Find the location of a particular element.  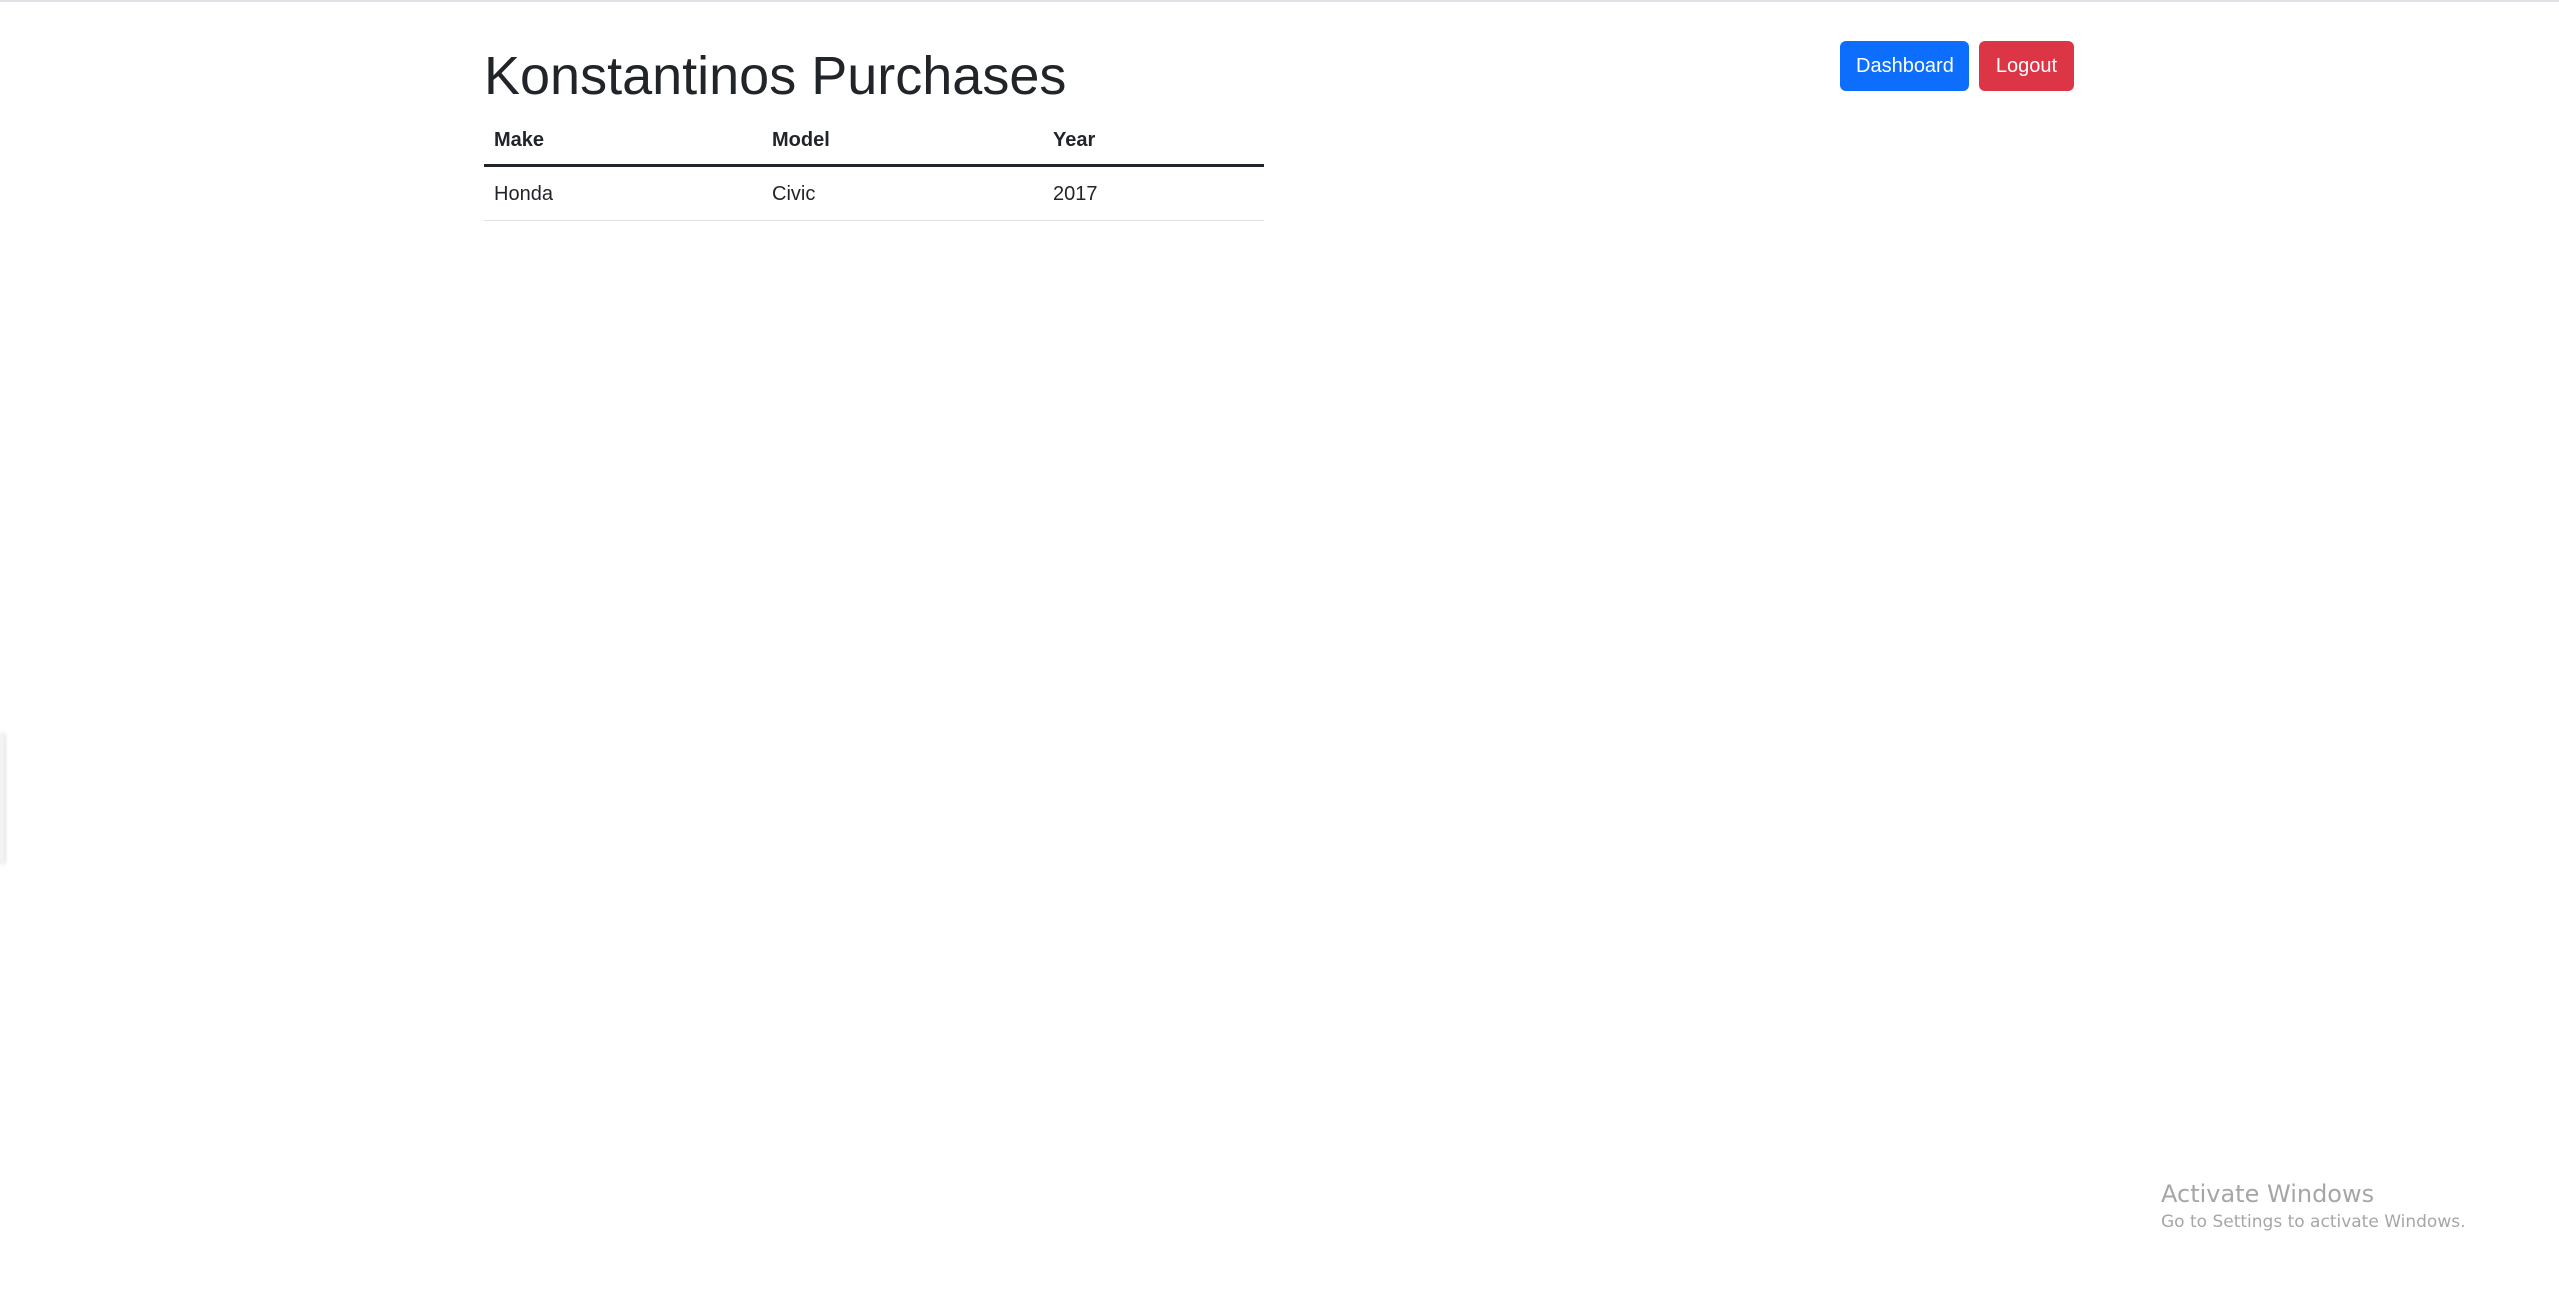

column-header-year: Year is located at coordinates (1153, 140).